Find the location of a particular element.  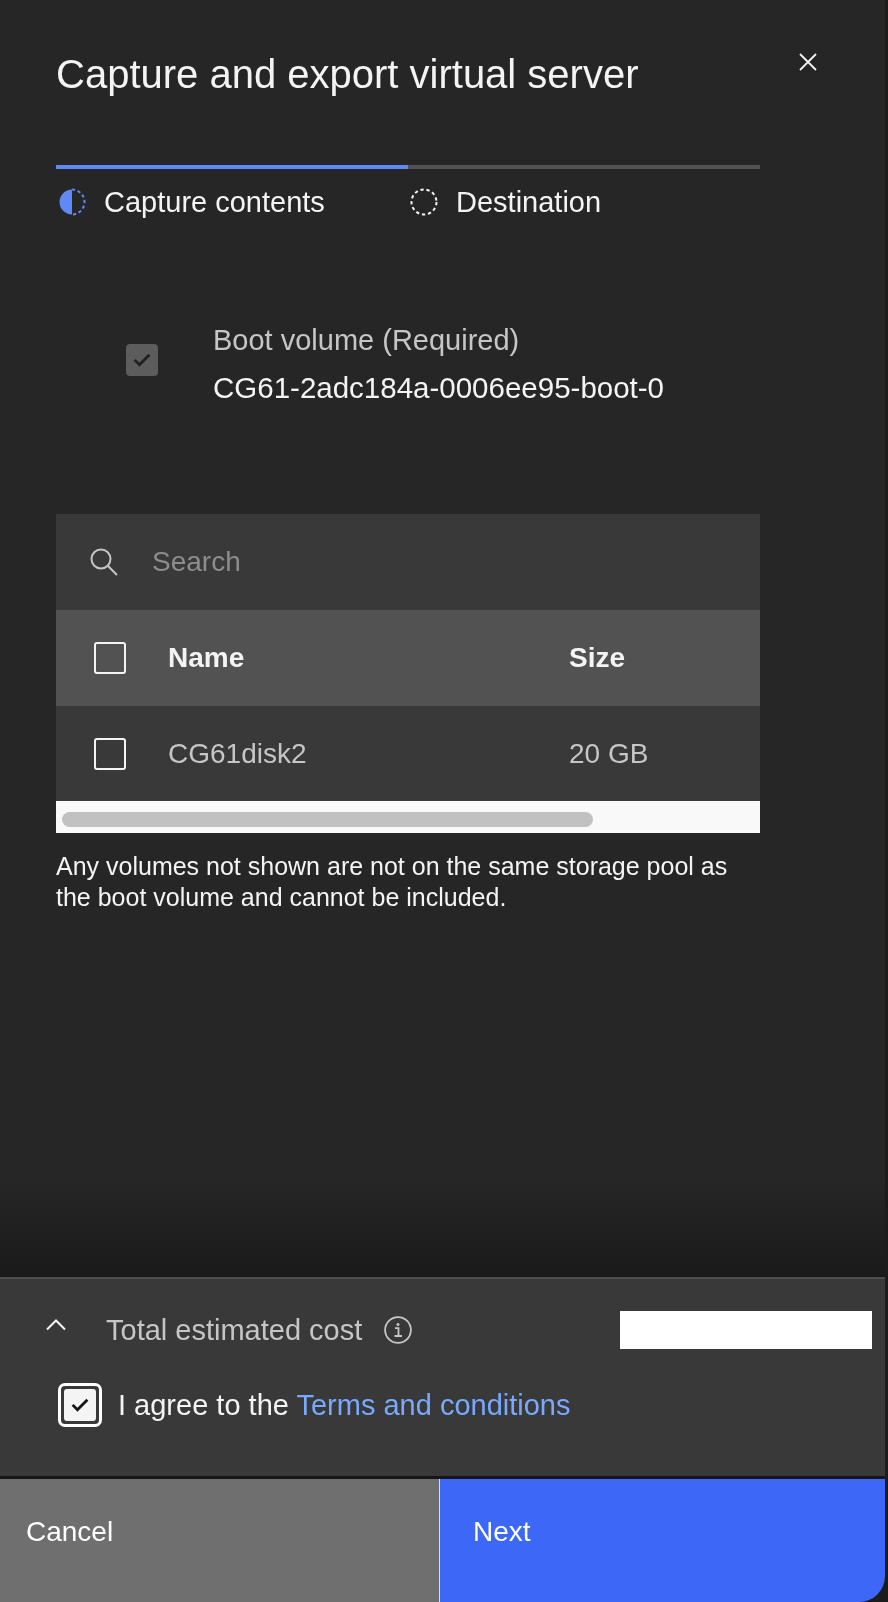

search-icon is located at coordinates (104, 562).